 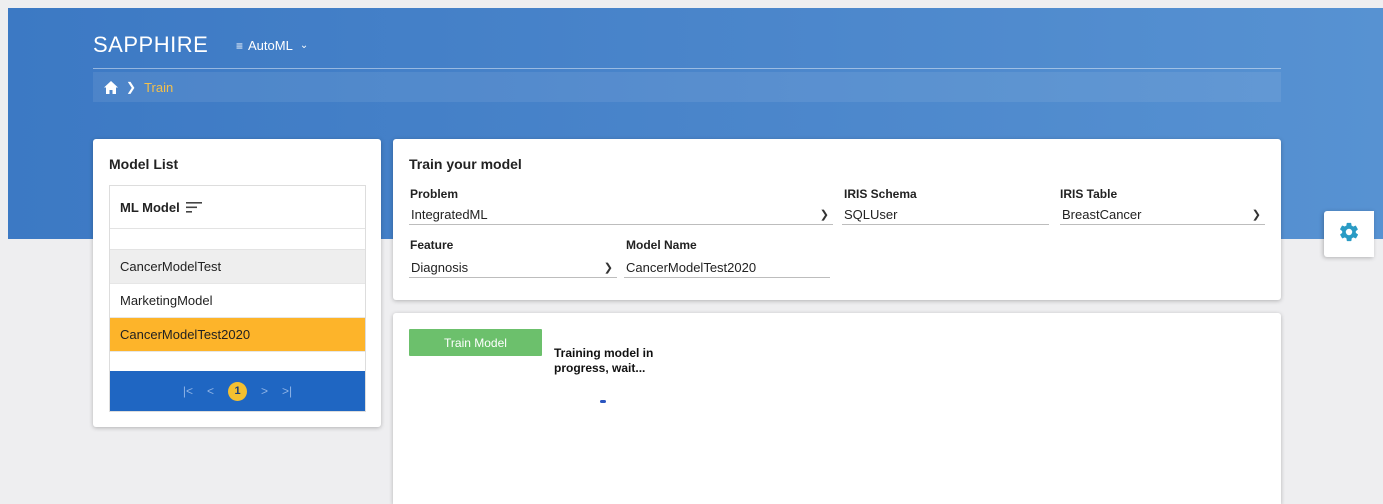 What do you see at coordinates (1102, 214) in the screenshot?
I see `iris-table-value: BreastCancer` at bounding box center [1102, 214].